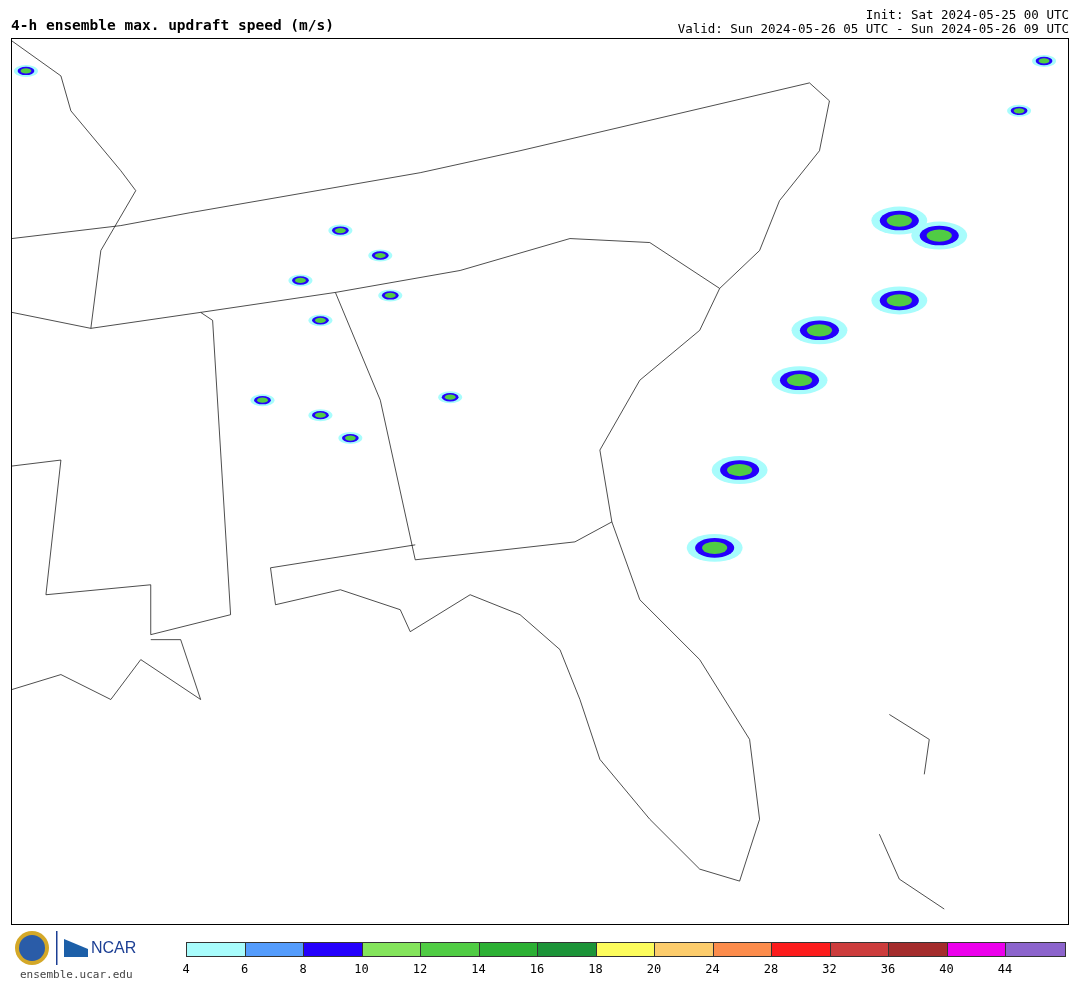 The image size is (1080, 988). Describe the element at coordinates (771, 969) in the screenshot. I see `scale-label: 28` at that location.